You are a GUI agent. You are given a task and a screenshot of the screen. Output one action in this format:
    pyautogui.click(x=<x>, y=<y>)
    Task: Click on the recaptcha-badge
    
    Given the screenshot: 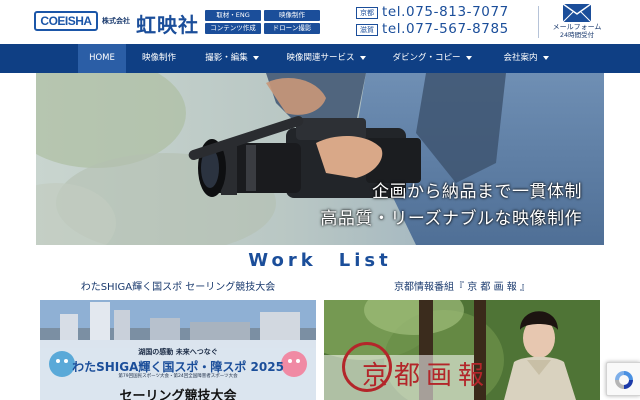 What is the action you would take?
    pyautogui.click(x=623, y=379)
    